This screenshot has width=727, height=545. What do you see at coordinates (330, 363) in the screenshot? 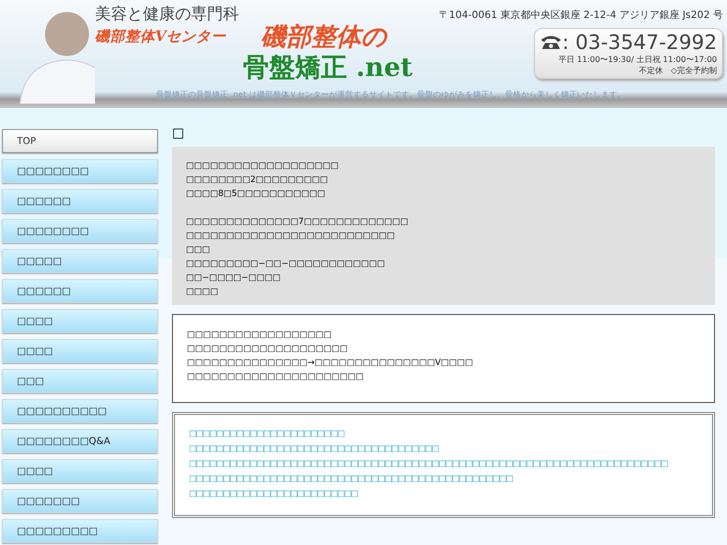
I see `text-line: □□□□□□□□□□□□□□□→□□□□□□□□□□□□□□□V□□□□` at bounding box center [330, 363].